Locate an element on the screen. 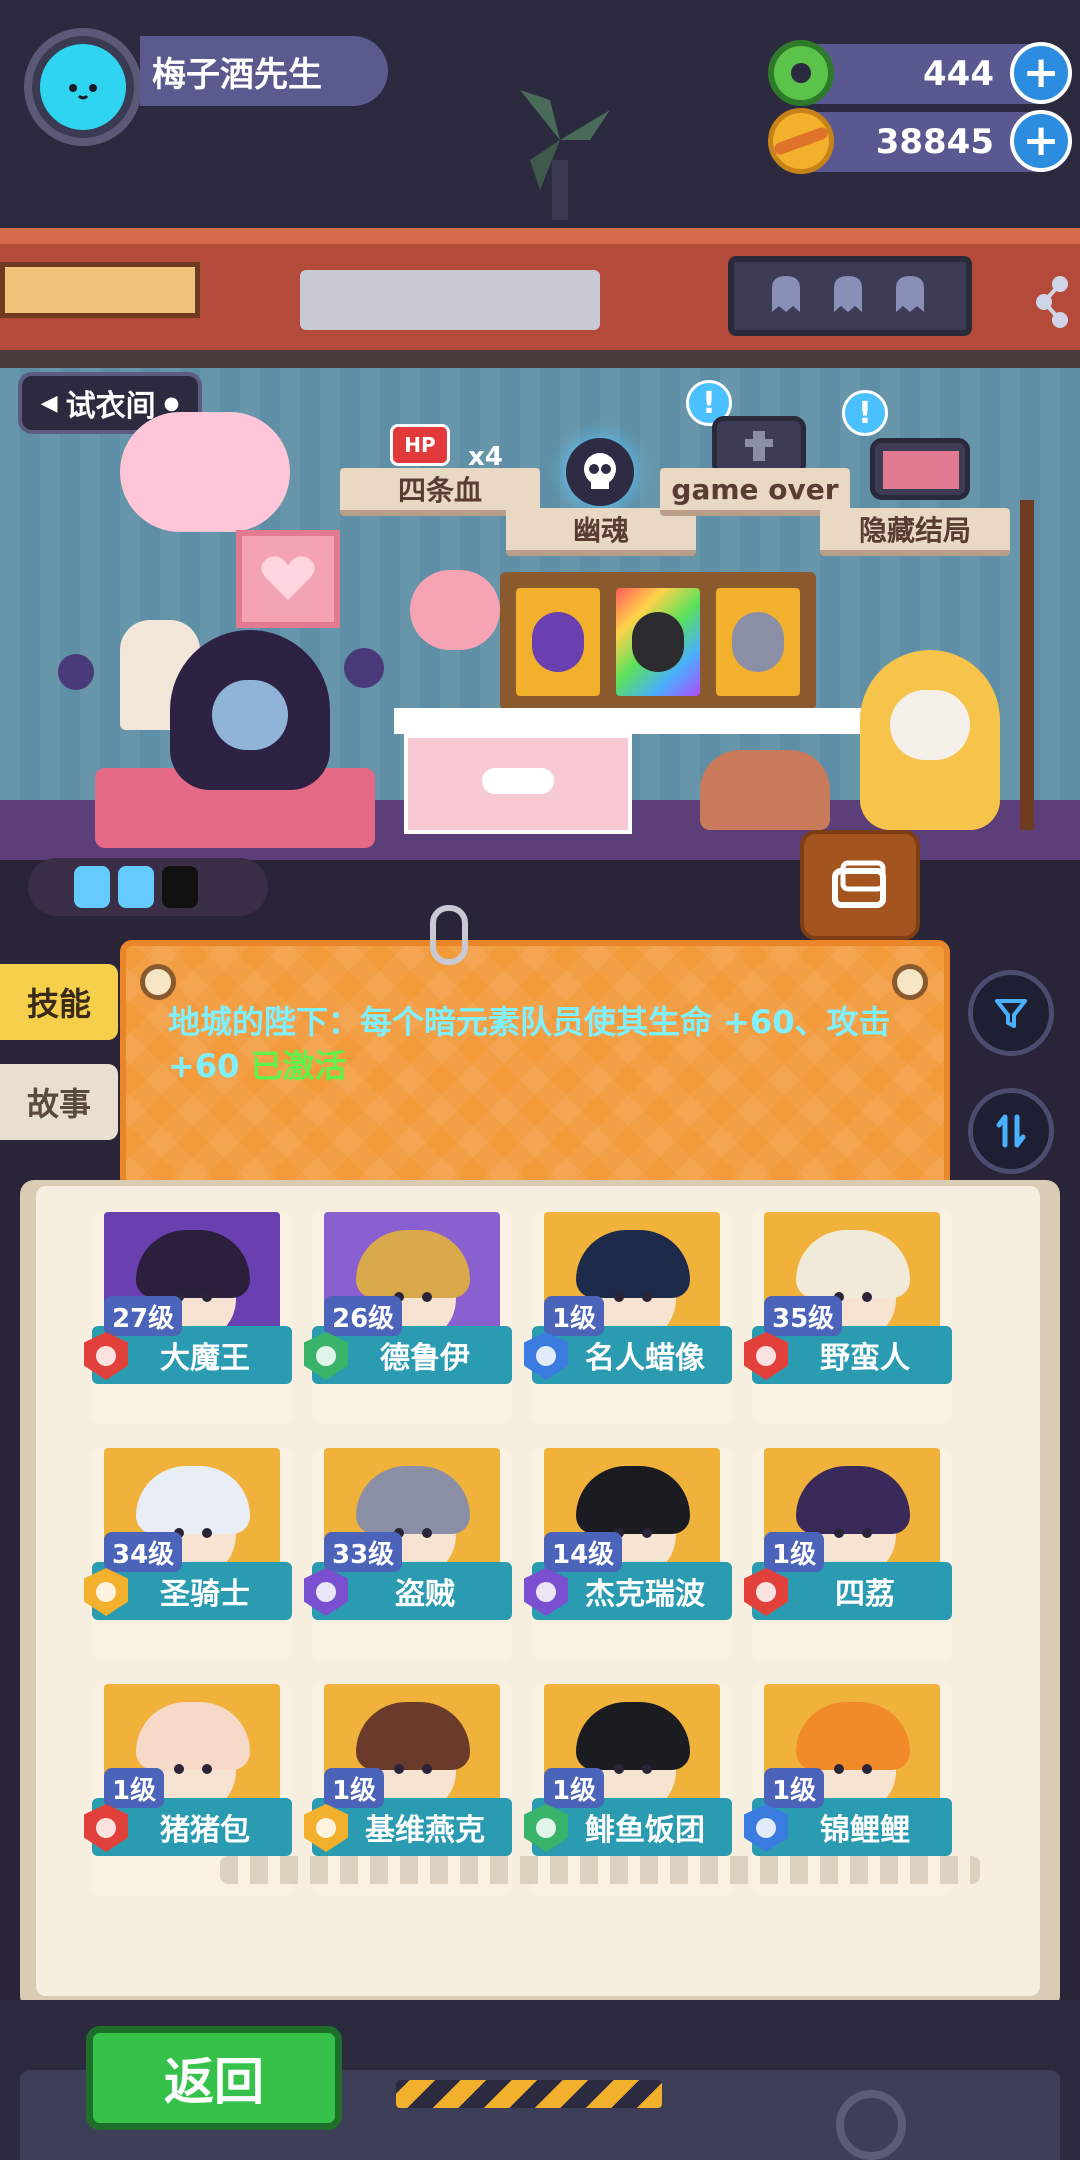 The height and width of the screenshot is (2160, 1080). energy-cell-empty-icon is located at coordinates (180, 887).